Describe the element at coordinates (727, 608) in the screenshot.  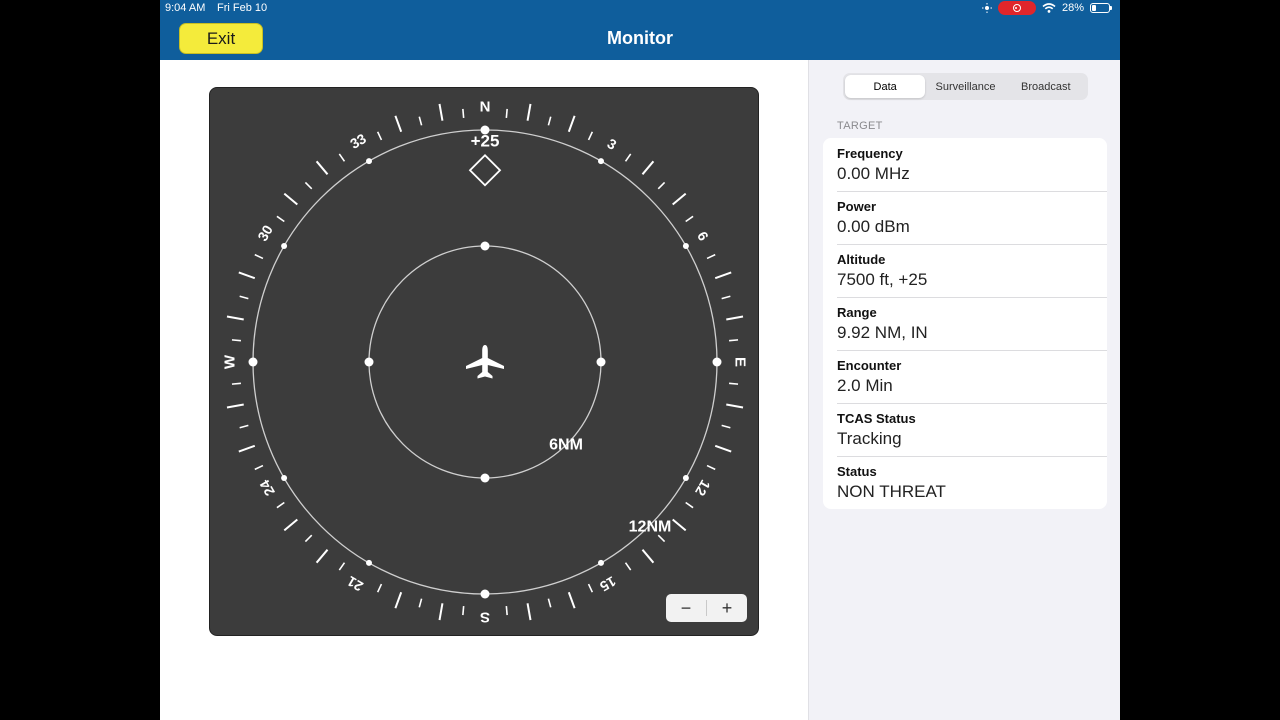
I see `zoom-in-button: +` at that location.